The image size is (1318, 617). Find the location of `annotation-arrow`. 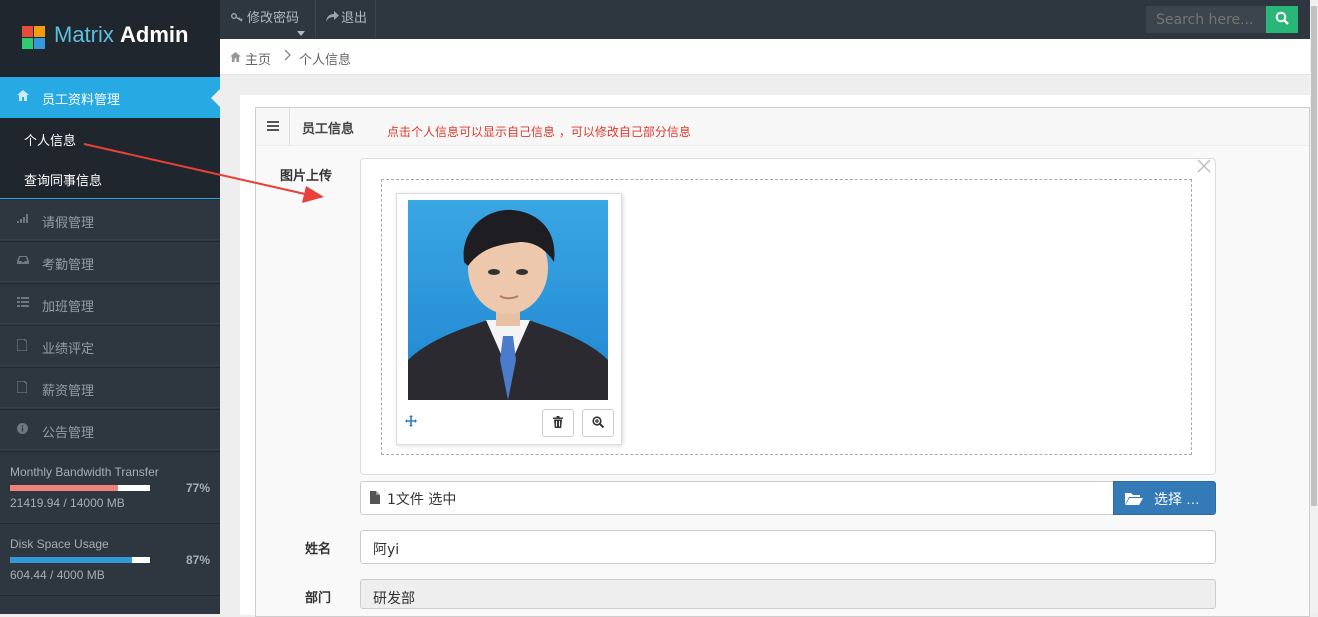

annotation-arrow is located at coordinates (203, 173).